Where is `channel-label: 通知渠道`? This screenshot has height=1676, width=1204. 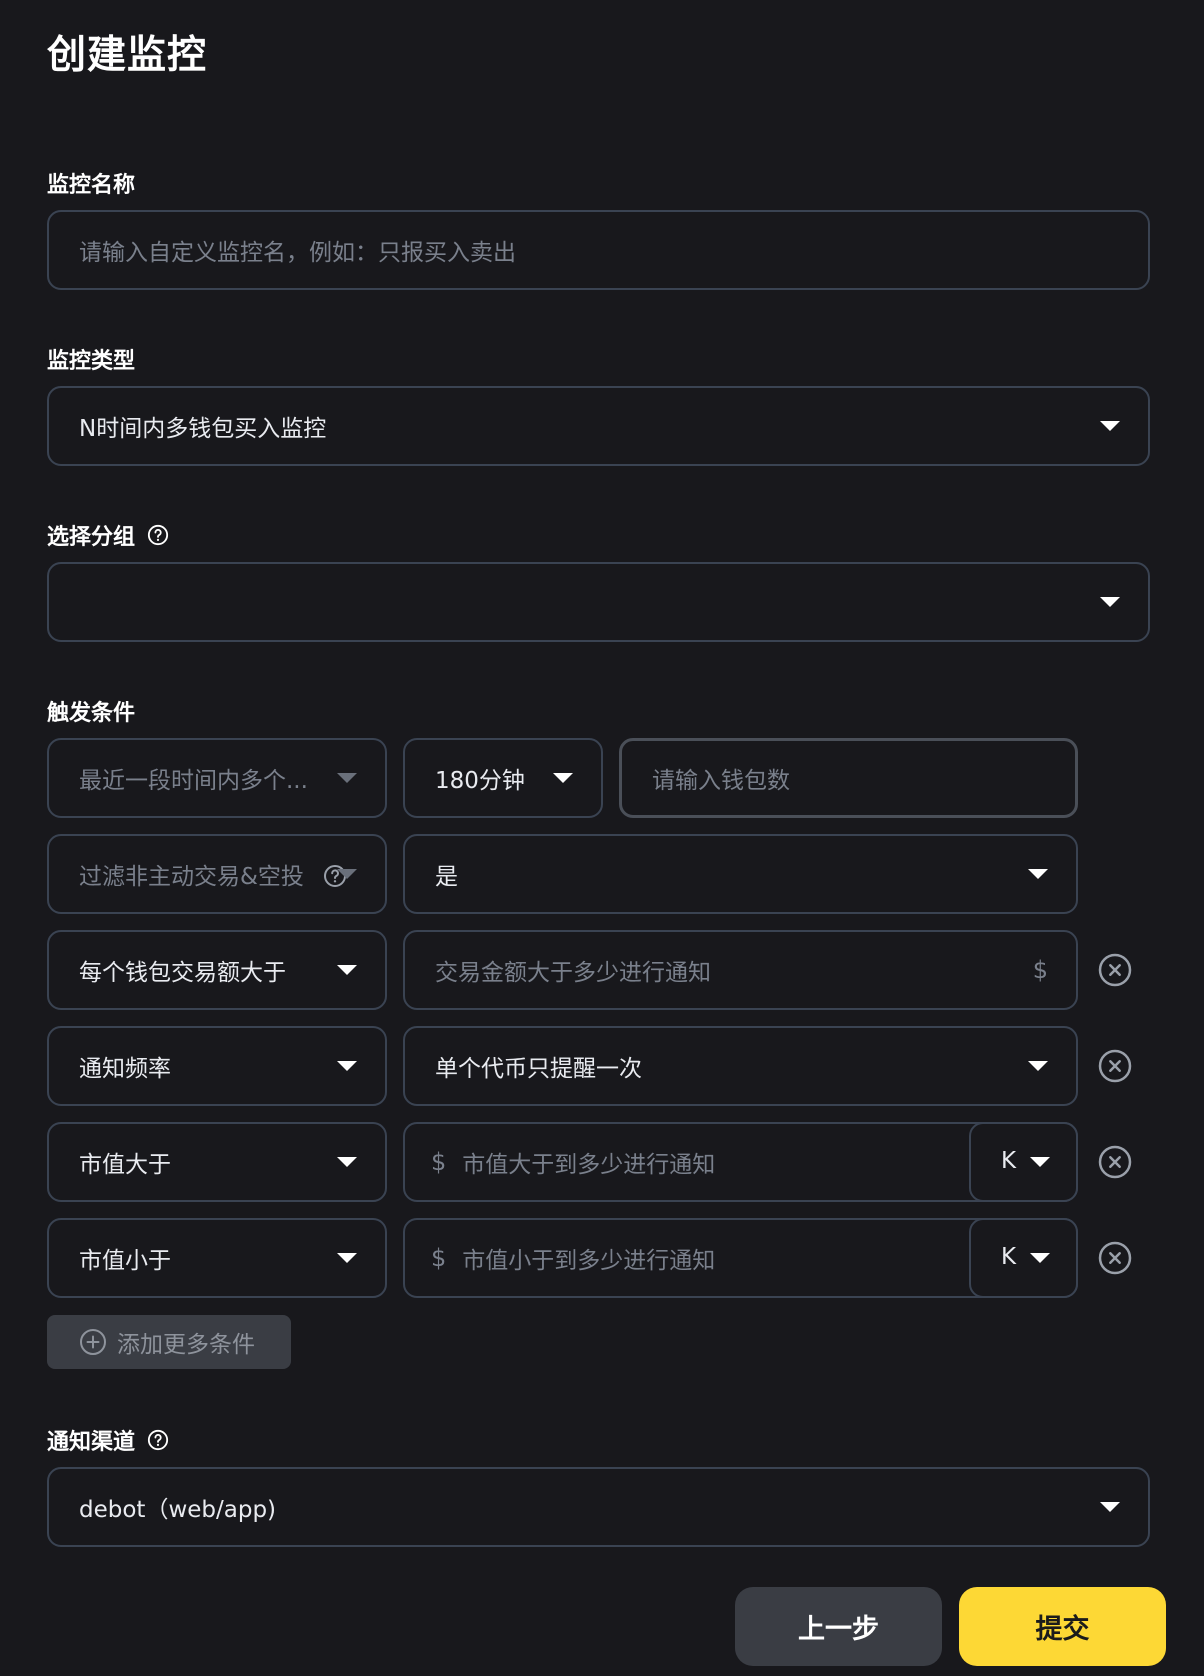 channel-label: 通知渠道 is located at coordinates (108, 1440).